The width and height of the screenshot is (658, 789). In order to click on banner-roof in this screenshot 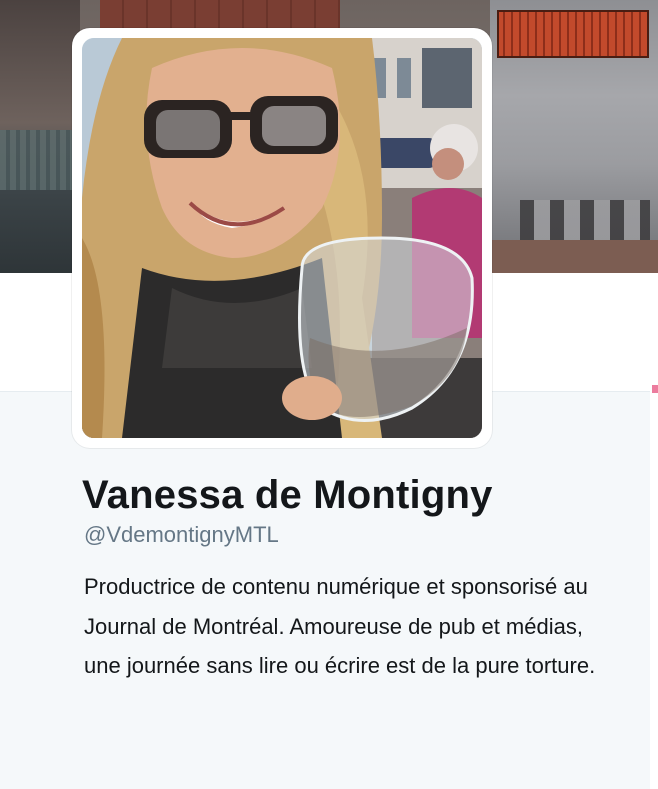, I will do `click(40, 160)`.